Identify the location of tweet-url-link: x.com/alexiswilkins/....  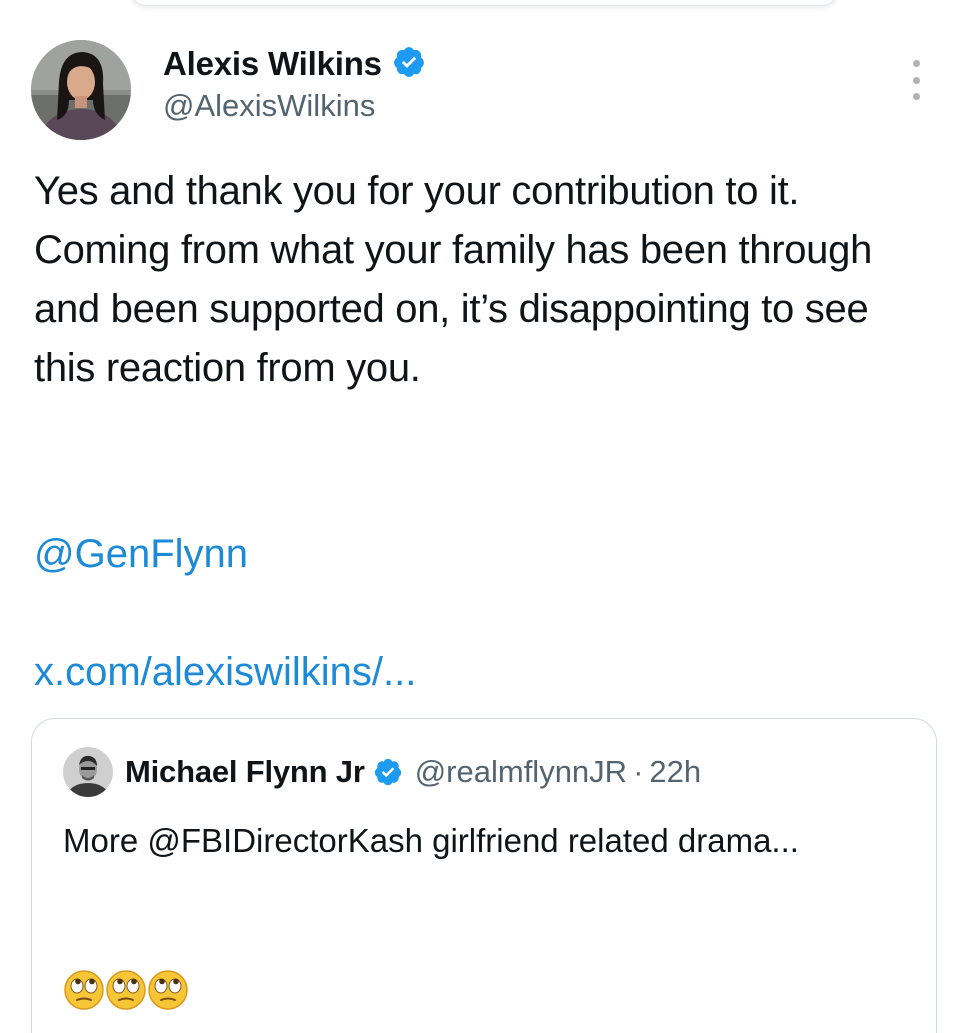
(225, 672).